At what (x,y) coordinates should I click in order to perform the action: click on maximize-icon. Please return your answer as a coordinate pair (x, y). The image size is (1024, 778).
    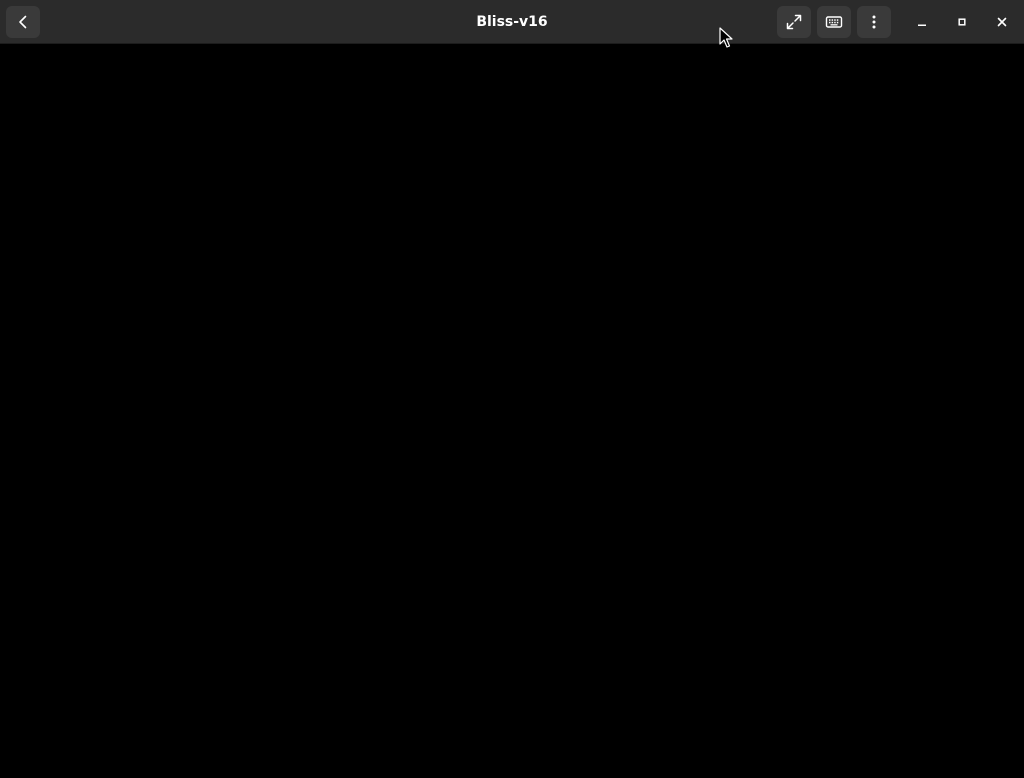
    Looking at the image, I should click on (962, 22).